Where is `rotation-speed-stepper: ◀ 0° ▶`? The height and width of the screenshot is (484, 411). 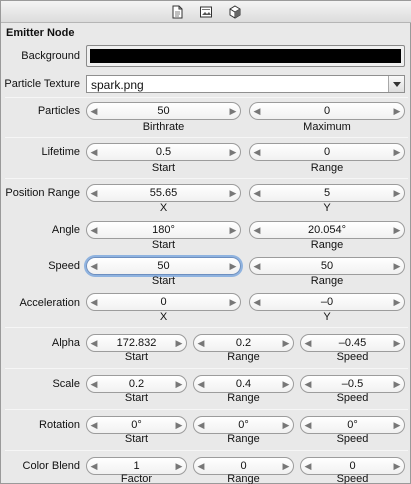 rotation-speed-stepper: ◀ 0° ▶ is located at coordinates (352, 425).